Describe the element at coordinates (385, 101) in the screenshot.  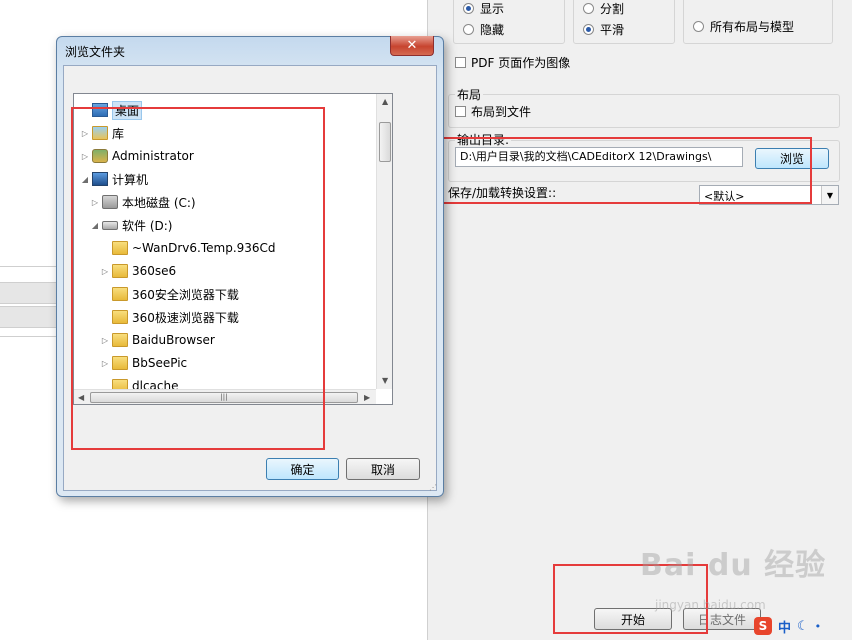
I see `scroll-up-icon: ▲` at that location.